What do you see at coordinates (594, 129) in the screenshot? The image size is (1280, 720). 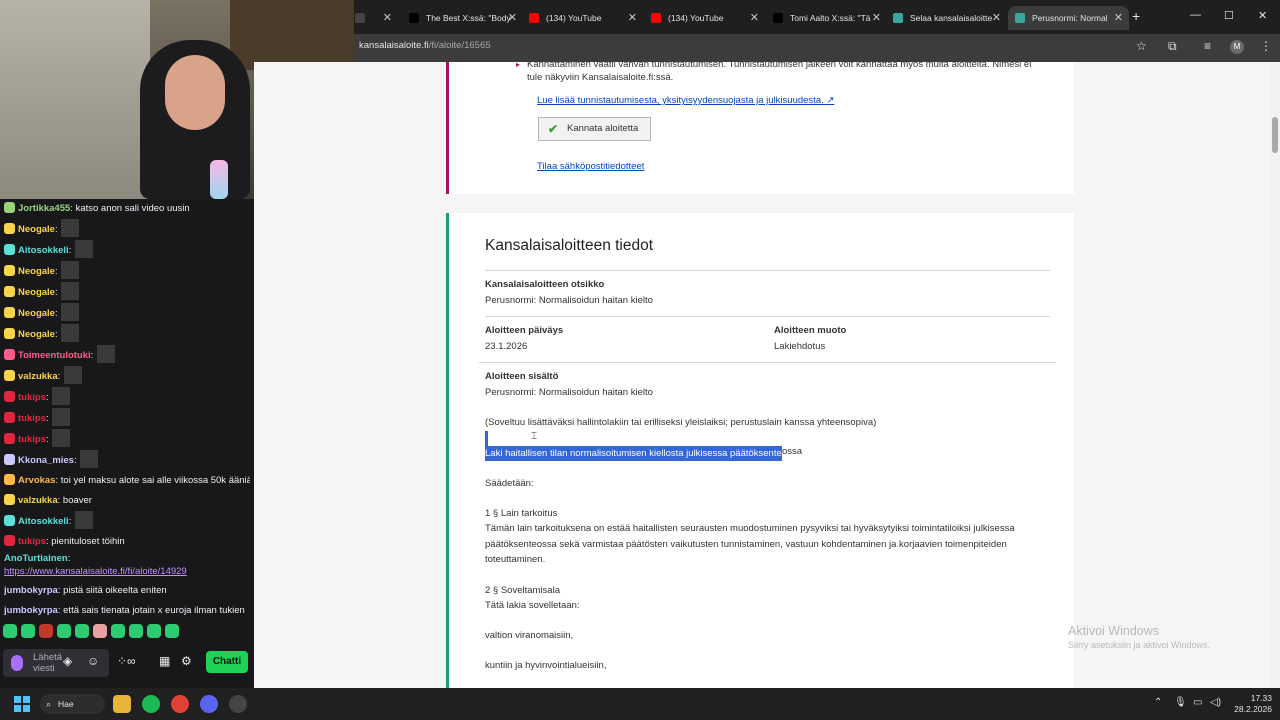 I see `support-initiative-button: ✔ Kannata aloitetta` at bounding box center [594, 129].